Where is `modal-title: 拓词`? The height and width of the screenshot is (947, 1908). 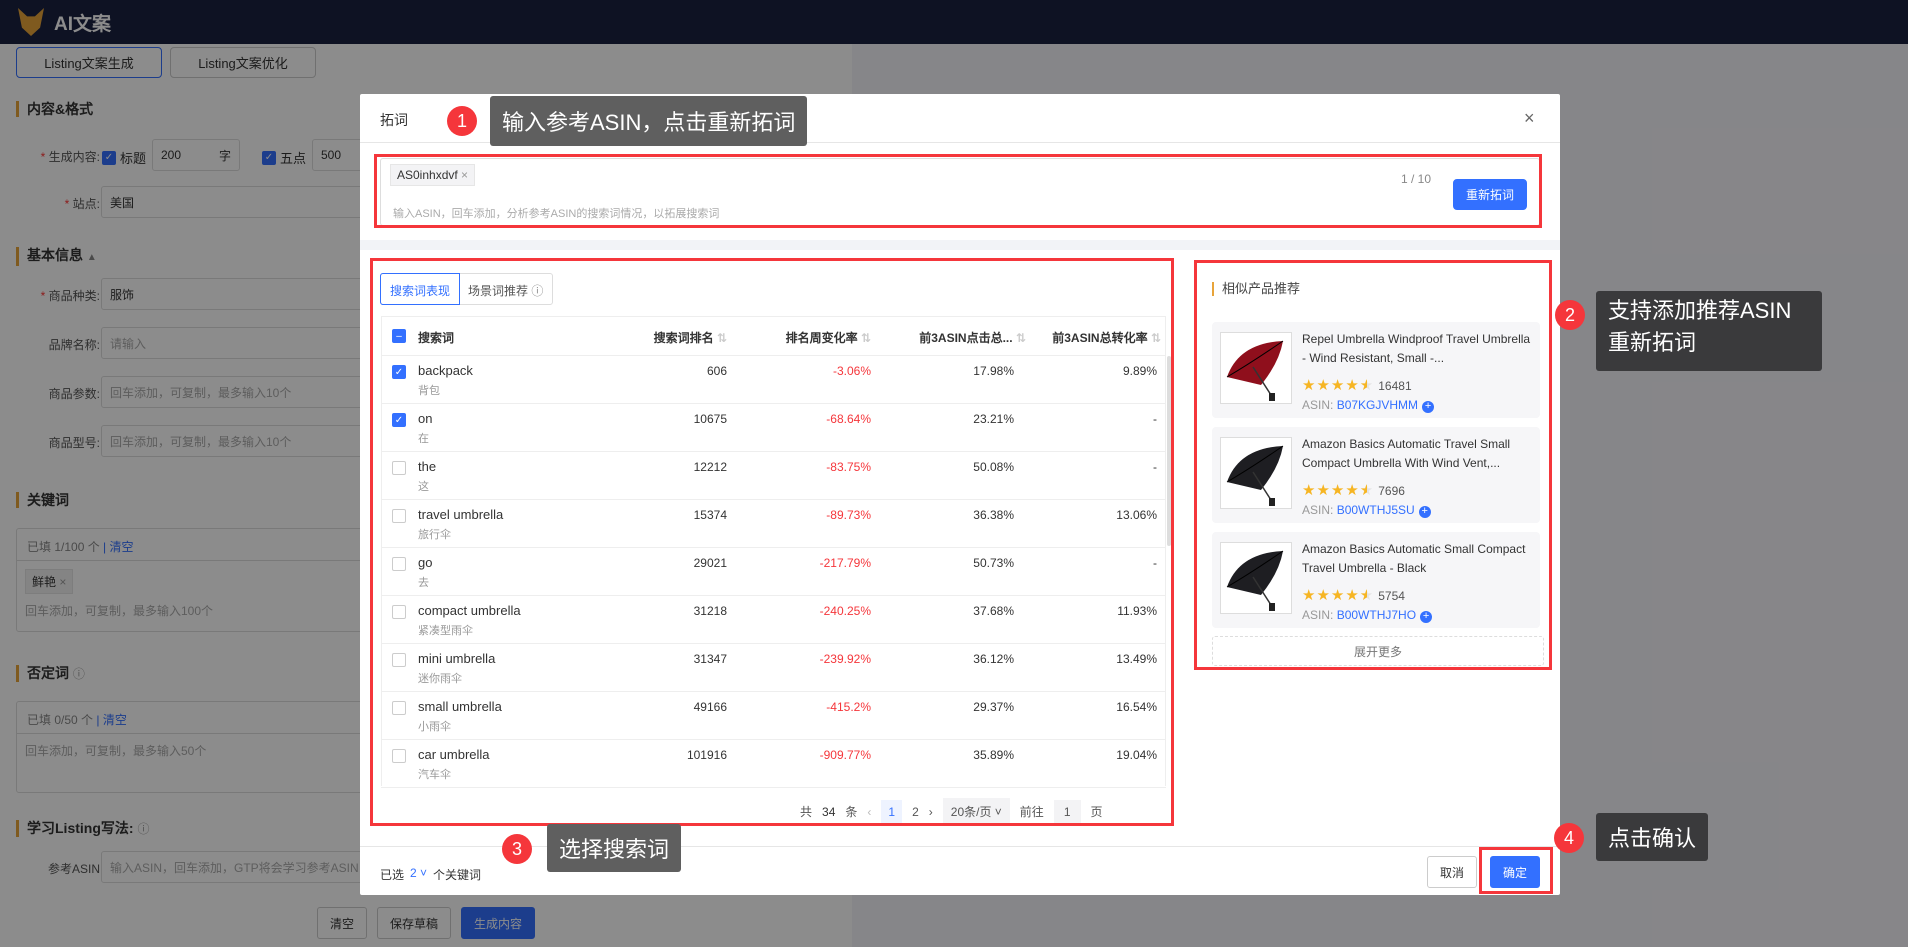 modal-title: 拓词 is located at coordinates (394, 120).